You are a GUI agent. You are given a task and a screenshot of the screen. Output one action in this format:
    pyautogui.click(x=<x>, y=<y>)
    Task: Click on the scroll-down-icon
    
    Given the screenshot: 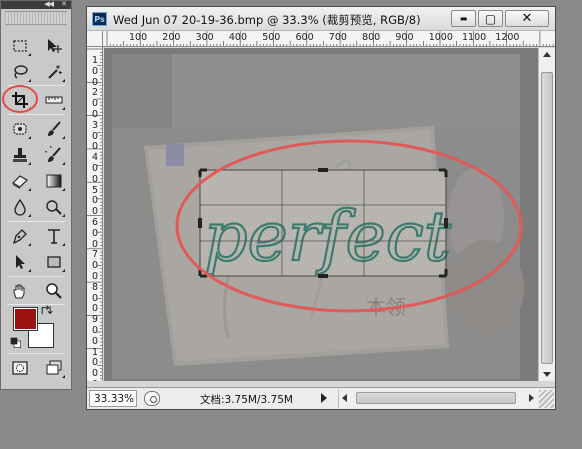 What is the action you would take?
    pyautogui.click(x=547, y=374)
    